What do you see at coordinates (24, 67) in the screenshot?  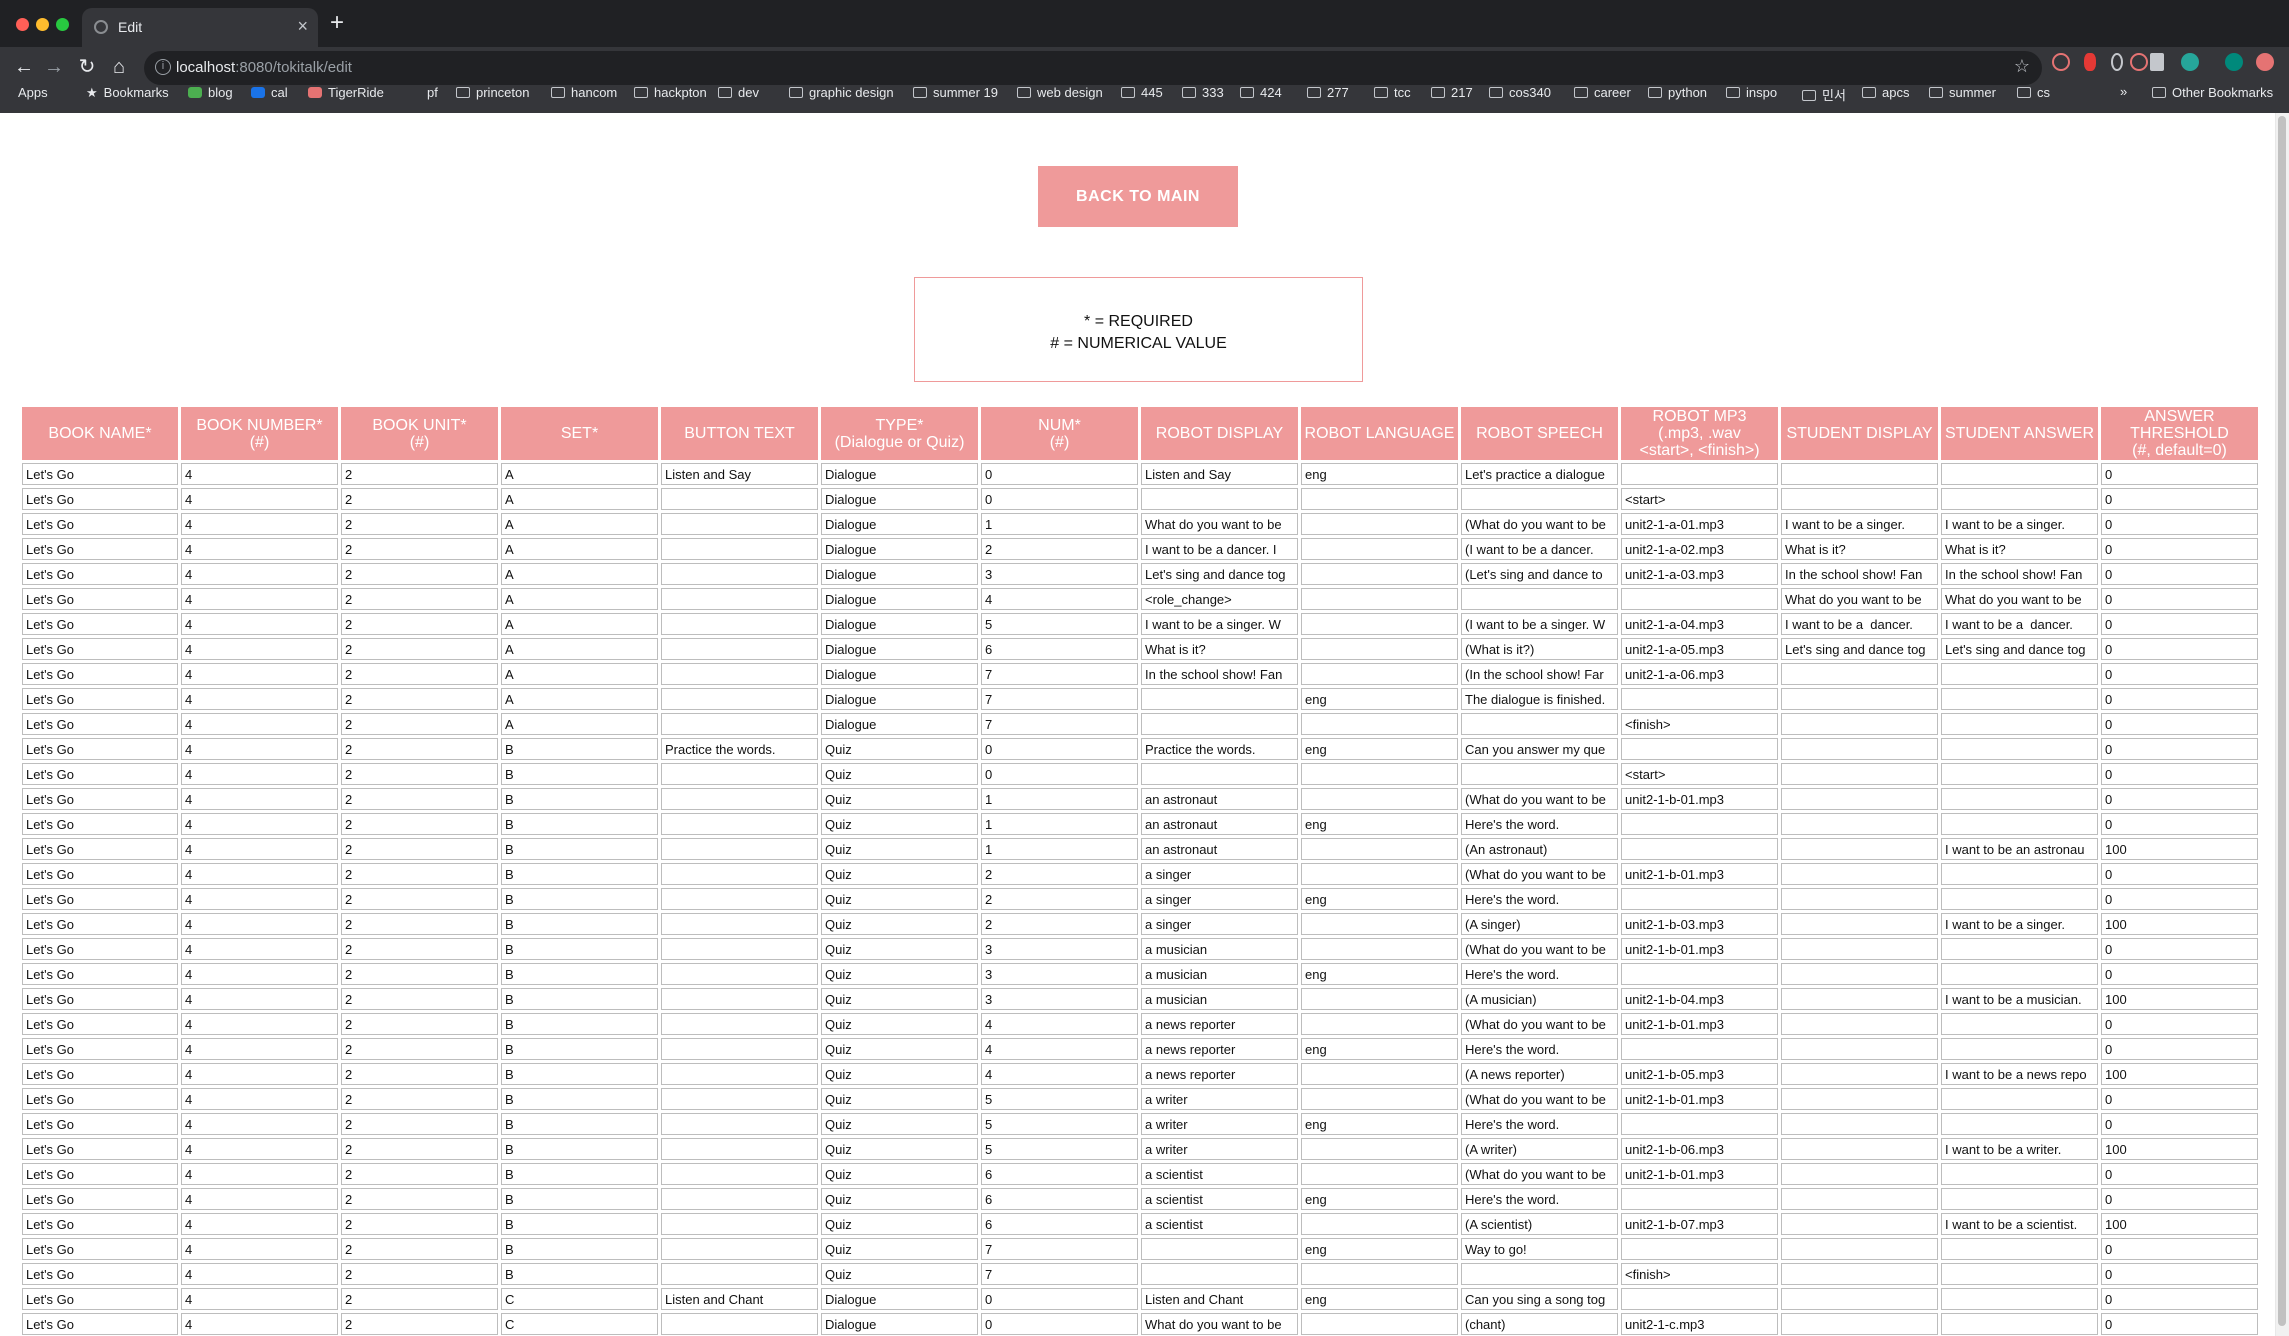 I see `back-arrow-icon: ←` at bounding box center [24, 67].